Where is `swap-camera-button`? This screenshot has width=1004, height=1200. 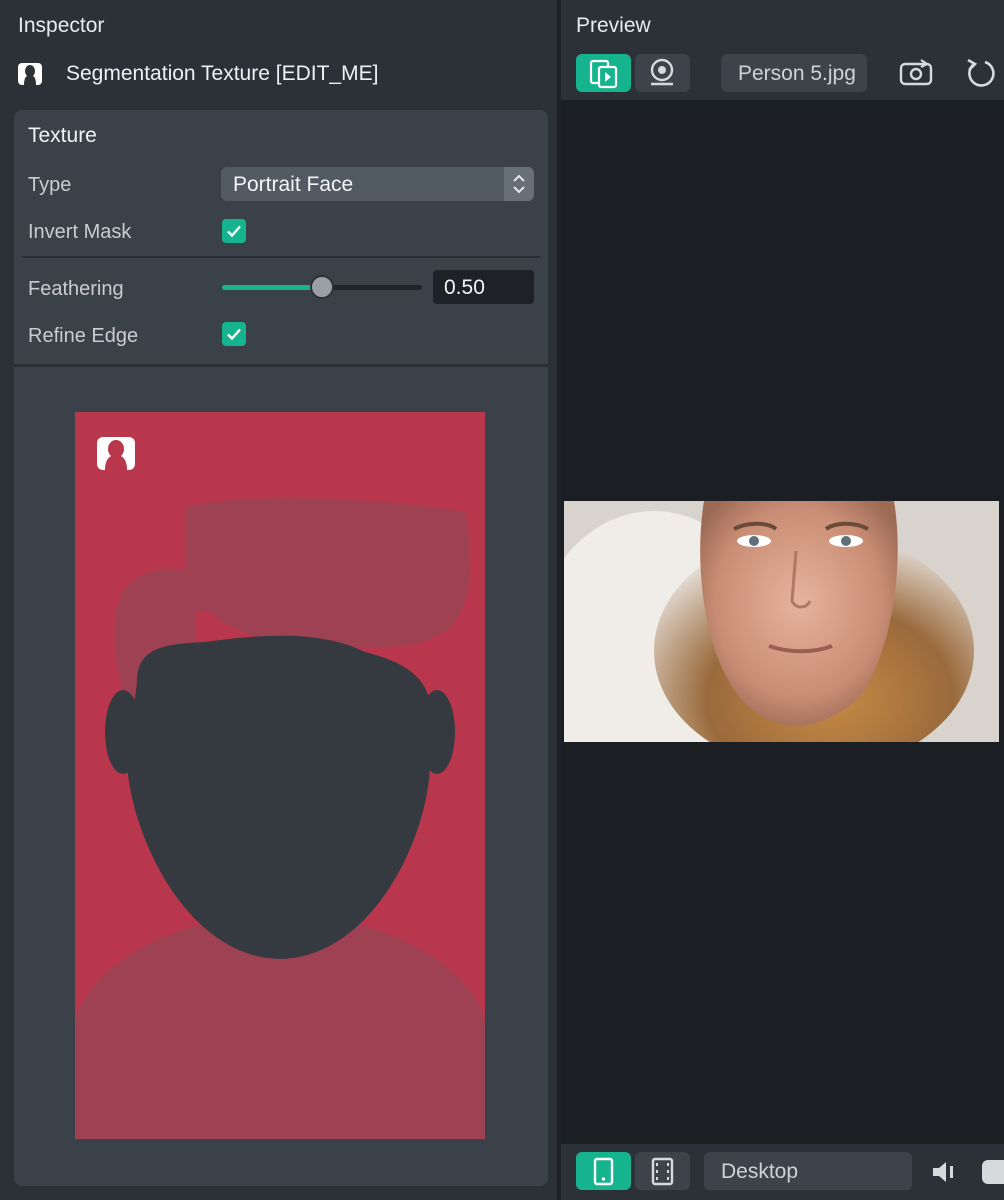 swap-camera-button is located at coordinates (916, 73).